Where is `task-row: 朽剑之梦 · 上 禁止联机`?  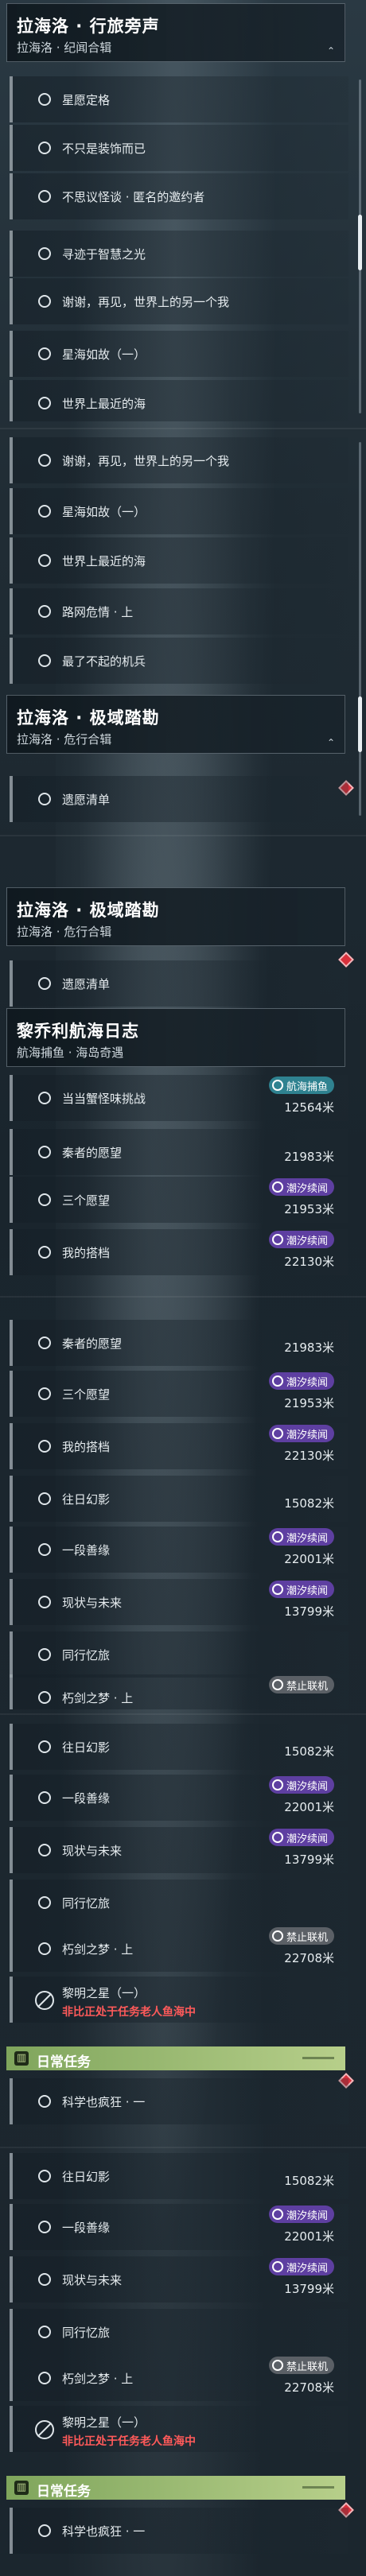
task-row: 朽剑之梦 · 上 禁止联机 is located at coordinates (179, 1691).